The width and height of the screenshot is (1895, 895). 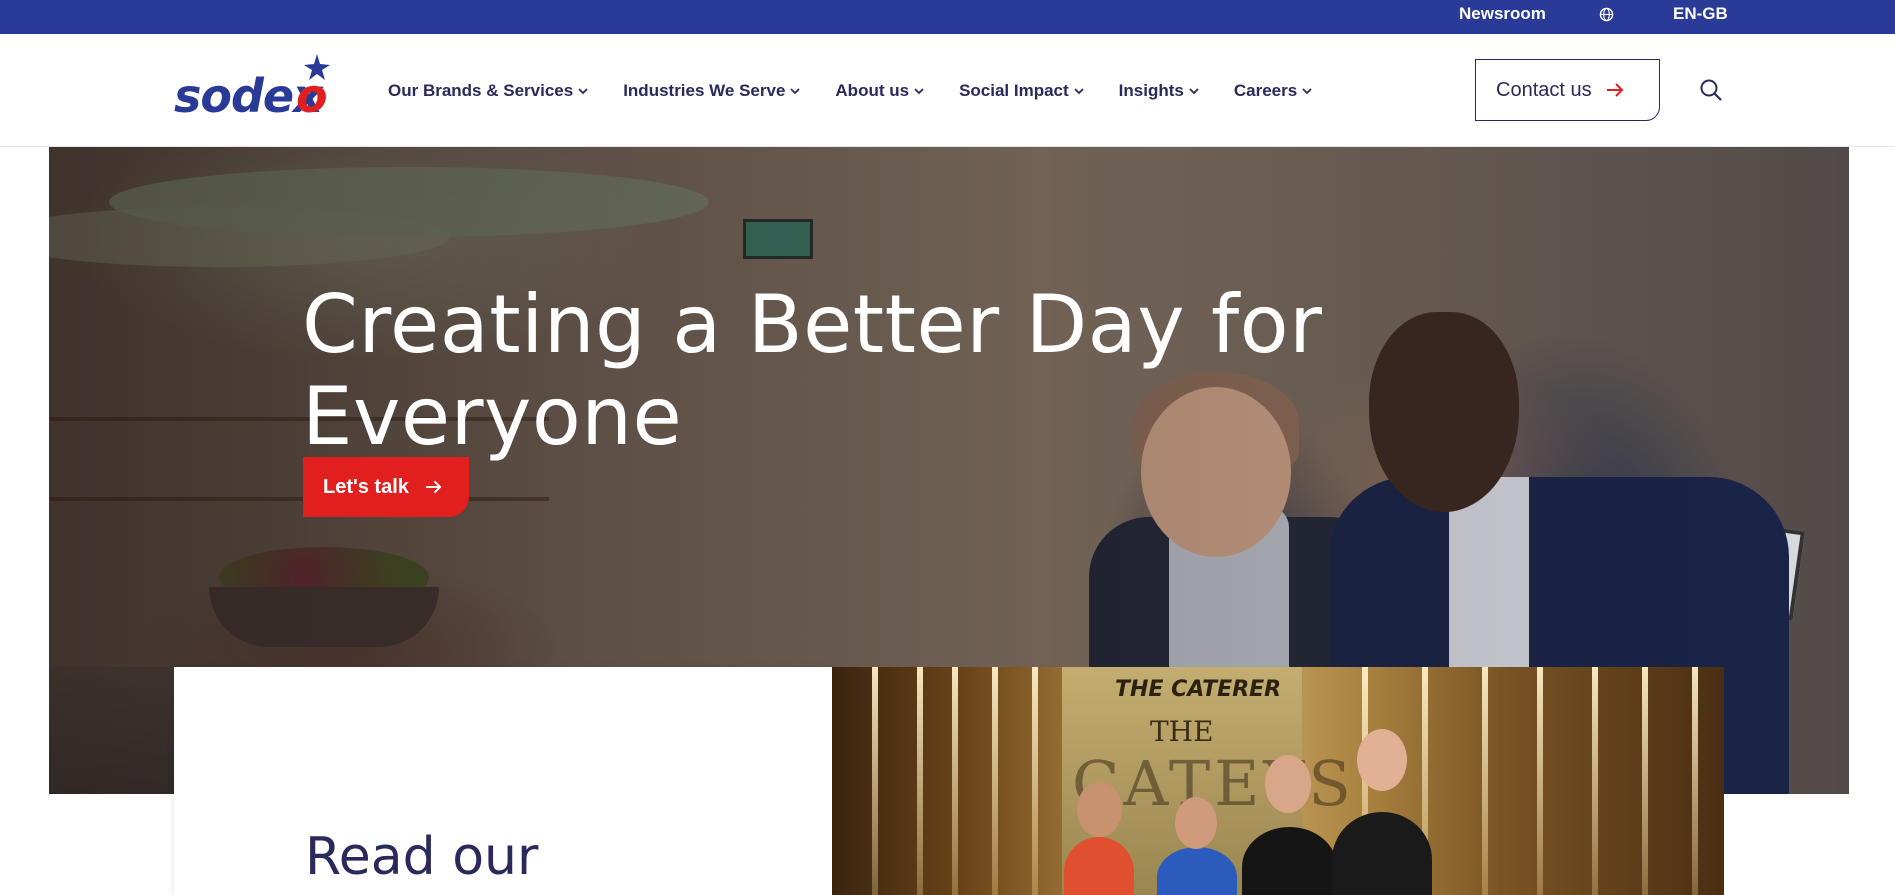 I want to click on globe-icon, so click(x=1606, y=14).